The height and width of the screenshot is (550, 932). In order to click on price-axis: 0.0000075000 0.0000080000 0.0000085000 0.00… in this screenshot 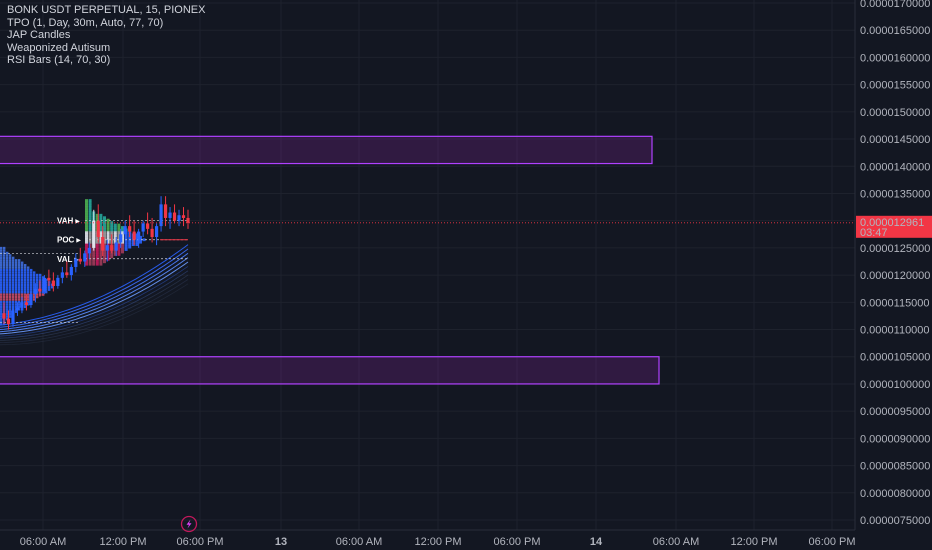, I will do `click(893, 275)`.